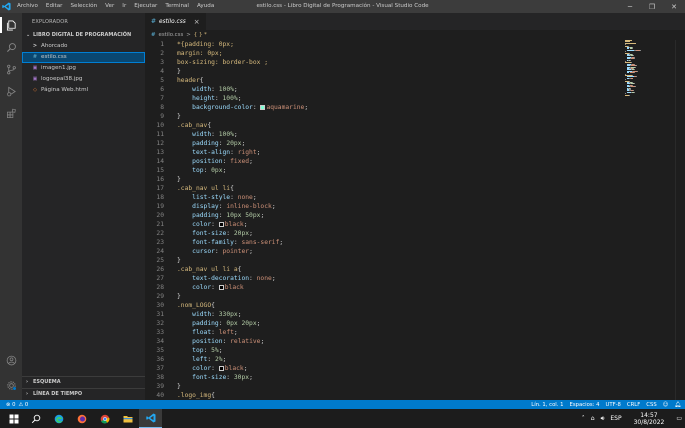  Describe the element at coordinates (11, 360) in the screenshot. I see `account-icon` at that location.